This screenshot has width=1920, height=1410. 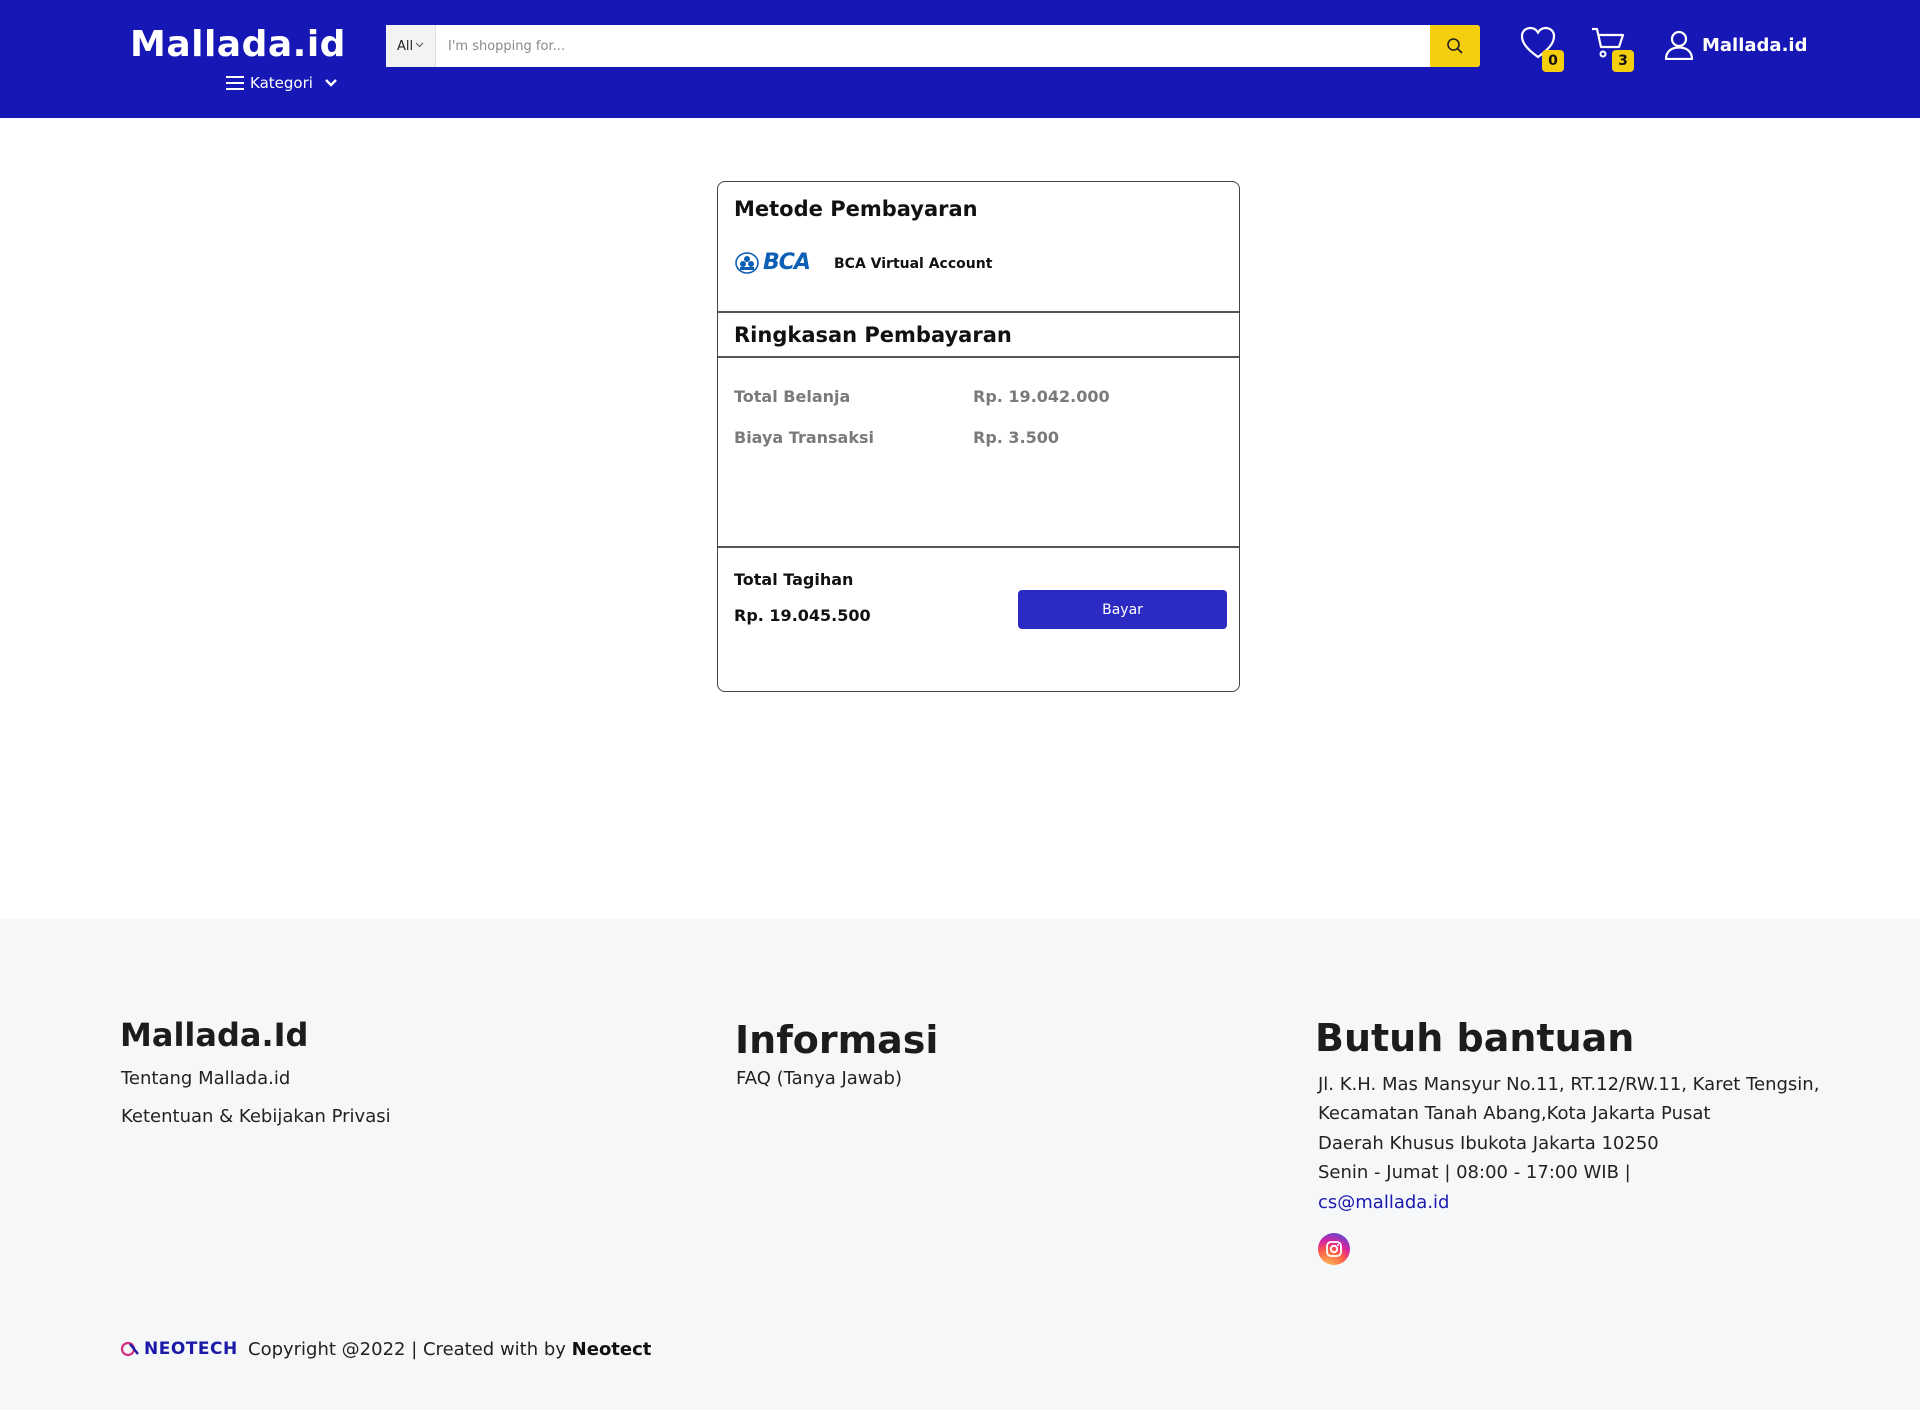 What do you see at coordinates (129, 1349) in the screenshot?
I see `neotech-emblem-icon` at bounding box center [129, 1349].